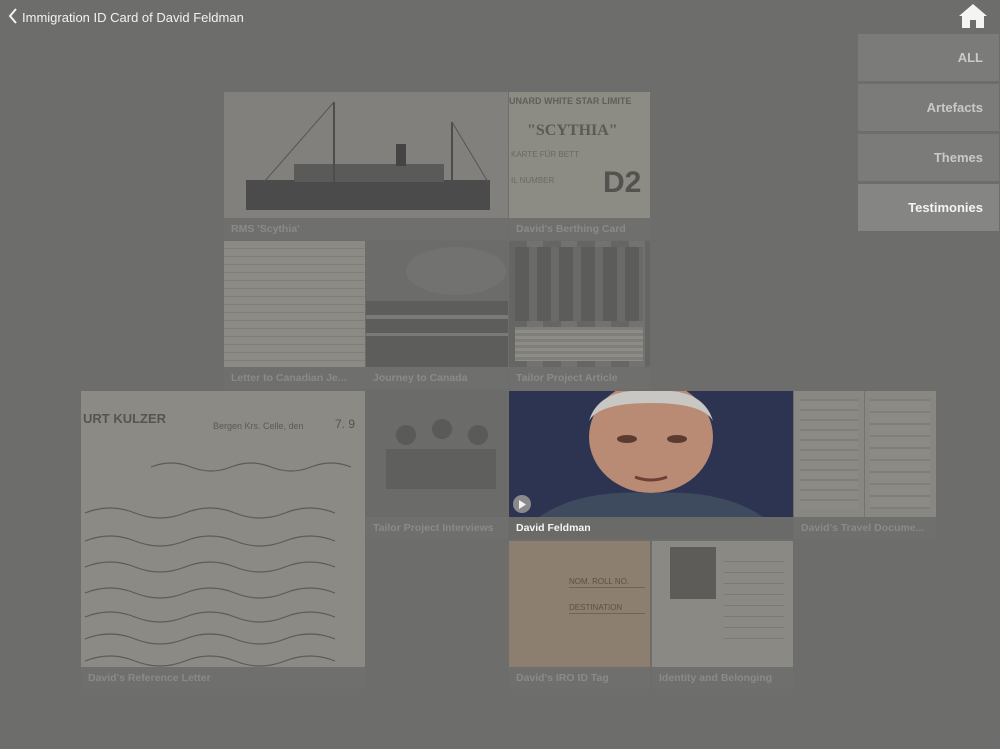 The height and width of the screenshot is (749, 1000). What do you see at coordinates (579, 378) in the screenshot?
I see `tile-caption: Tailor Project Article` at bounding box center [579, 378].